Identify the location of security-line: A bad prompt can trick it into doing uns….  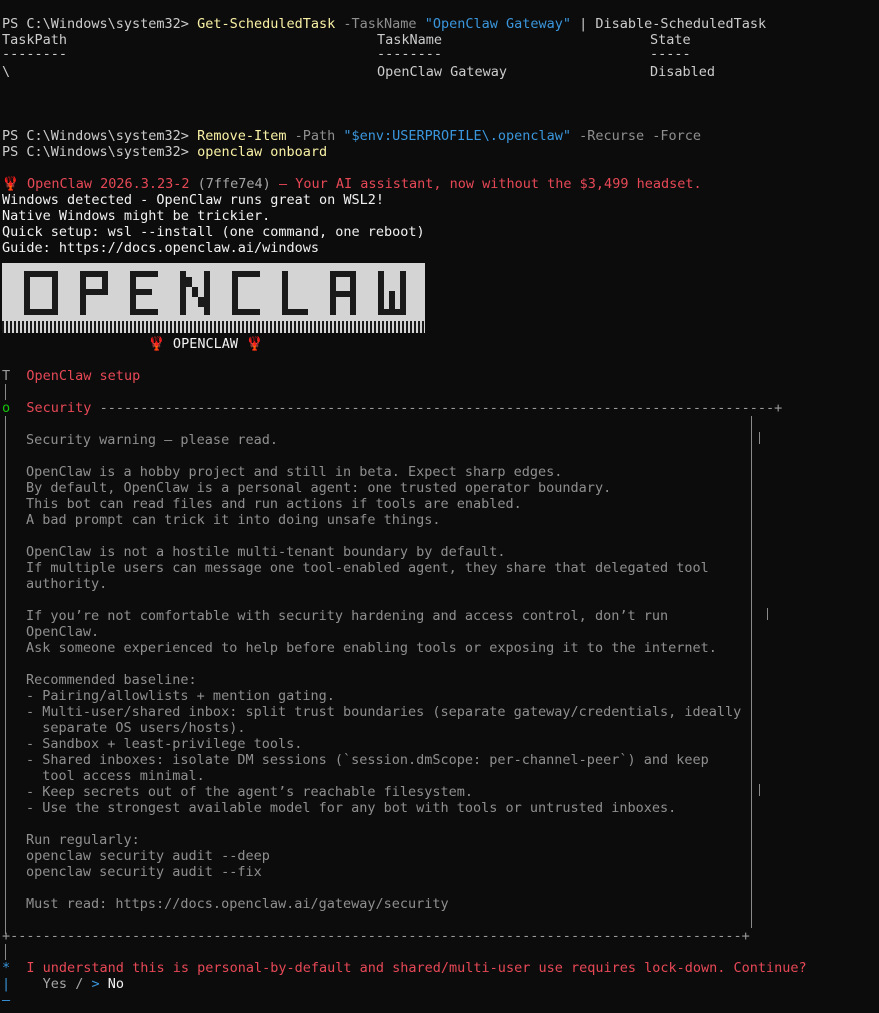
(233, 520).